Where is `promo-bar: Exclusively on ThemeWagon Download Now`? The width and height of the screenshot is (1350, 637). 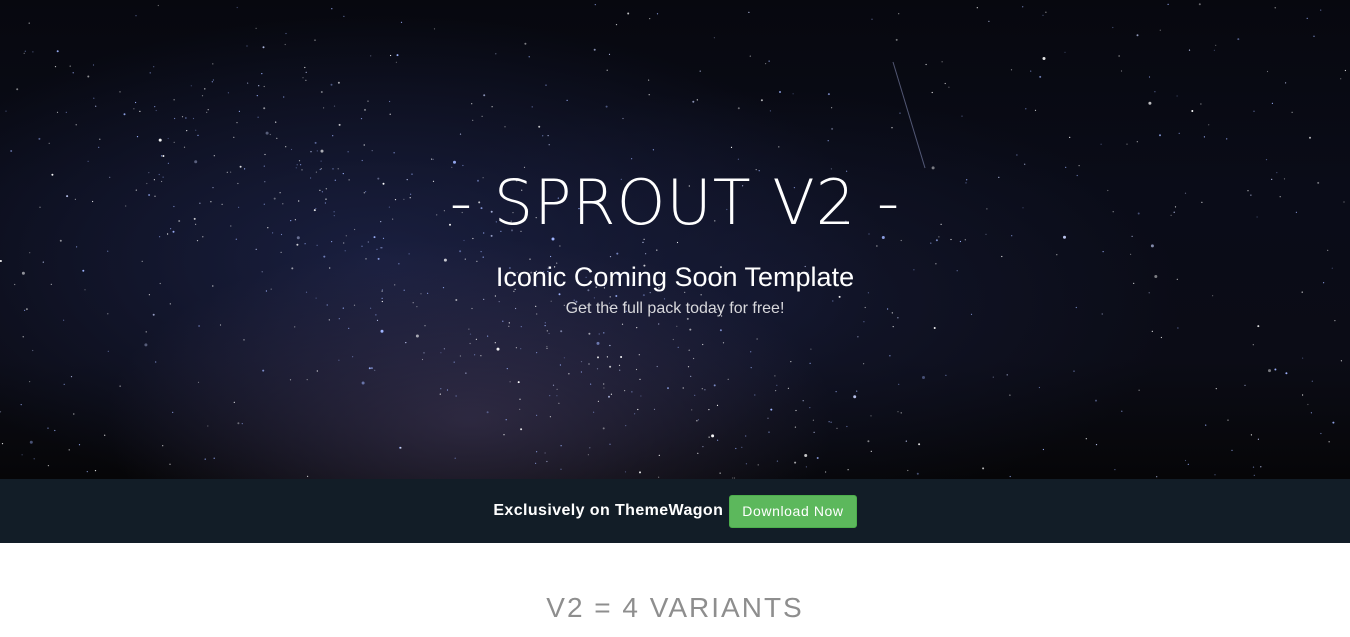 promo-bar: Exclusively on ThemeWagon Download Now is located at coordinates (675, 511).